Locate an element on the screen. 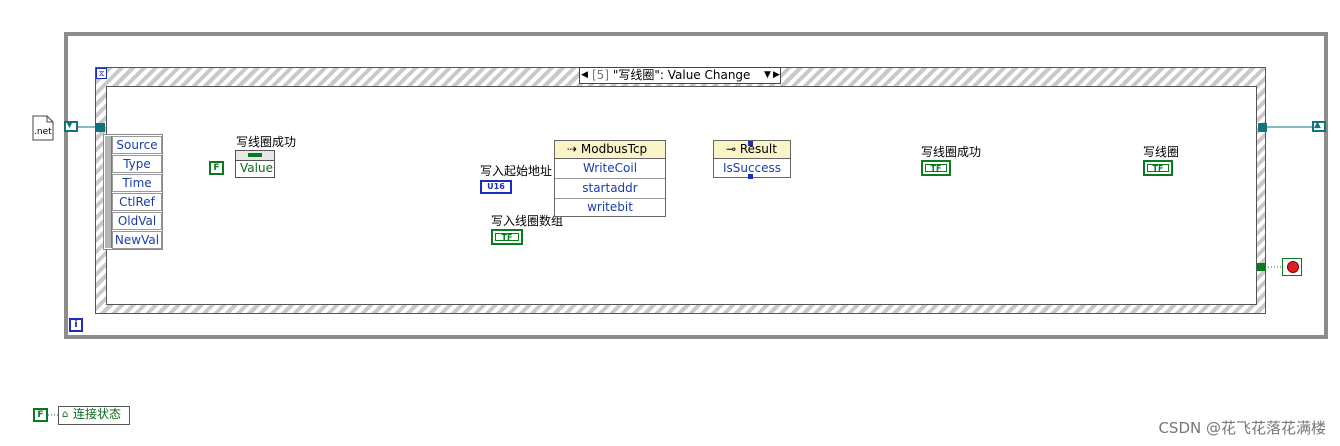 This screenshot has width=1340, height=446. success-indicator-label: 写线圈成功 is located at coordinates (951, 152).